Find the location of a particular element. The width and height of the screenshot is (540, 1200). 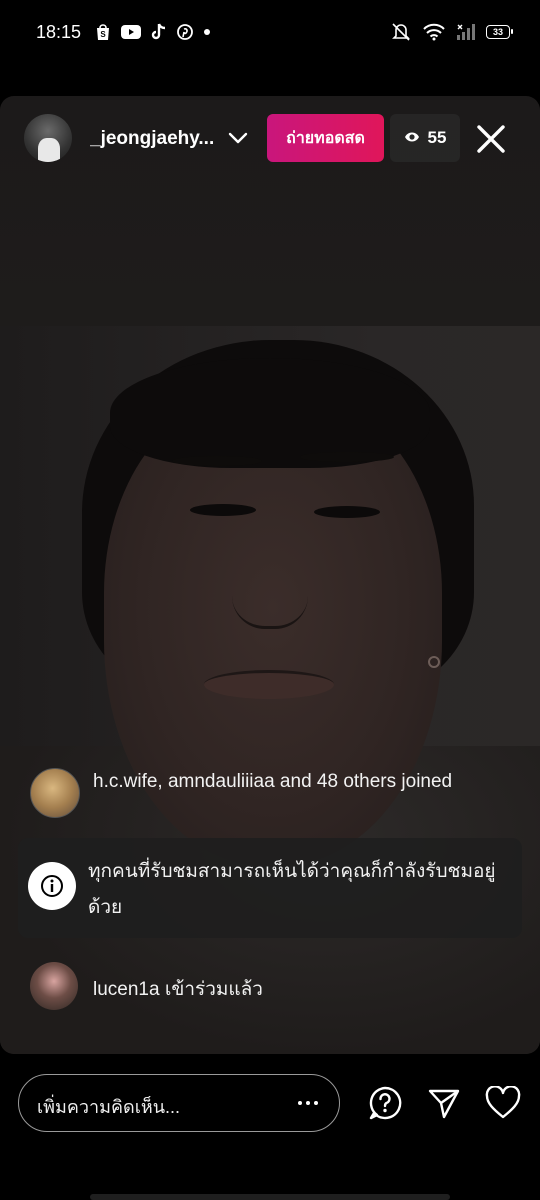

earring is located at coordinates (434, 662).